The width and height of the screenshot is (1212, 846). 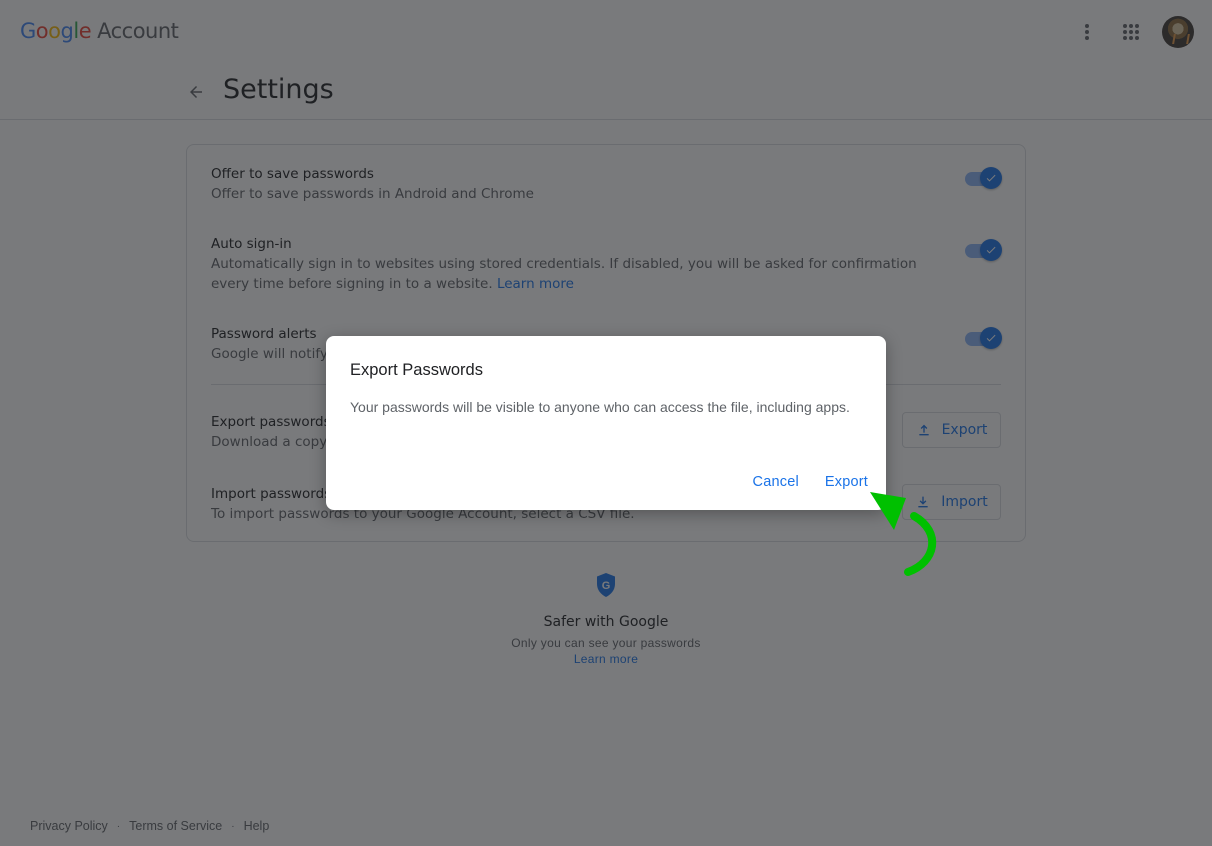 I want to click on dialog-actions: Cancel Export, so click(x=810, y=482).